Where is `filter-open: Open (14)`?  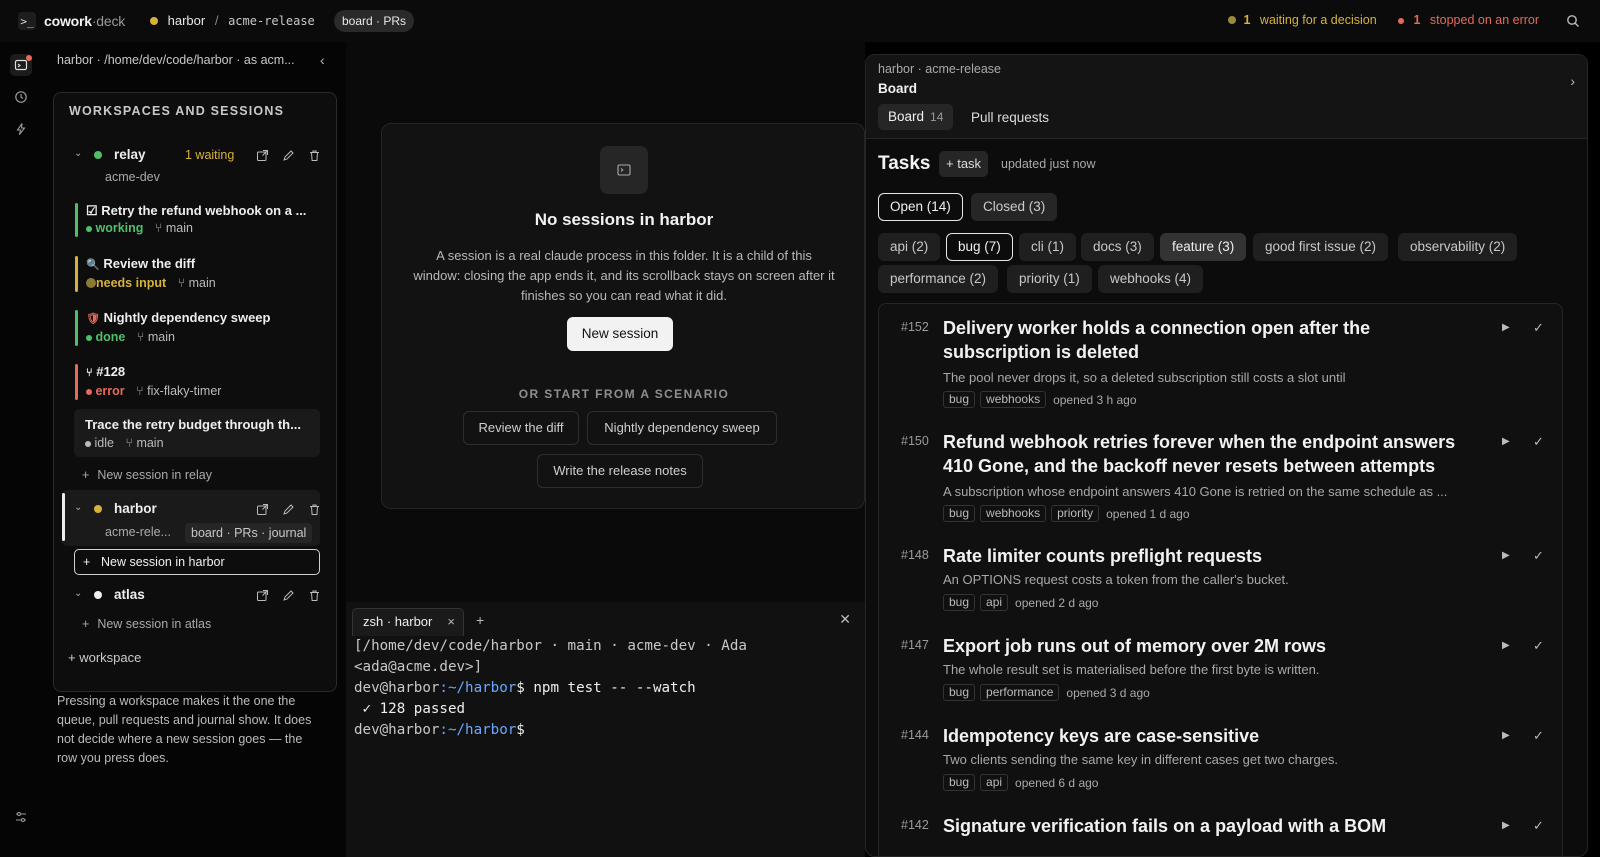 filter-open: Open (14) is located at coordinates (920, 207).